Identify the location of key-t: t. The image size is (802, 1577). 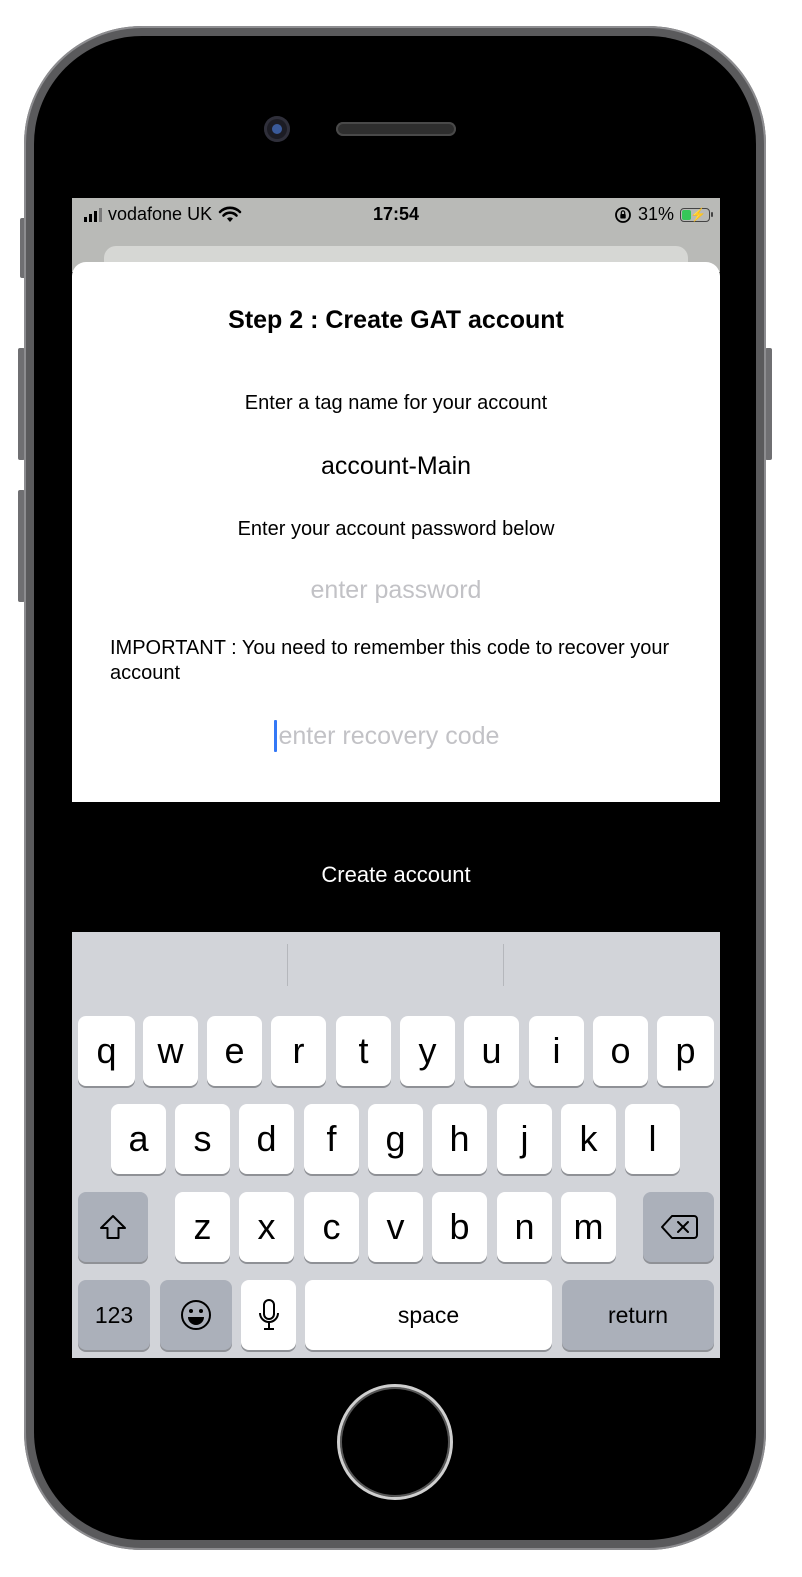
(363, 1051).